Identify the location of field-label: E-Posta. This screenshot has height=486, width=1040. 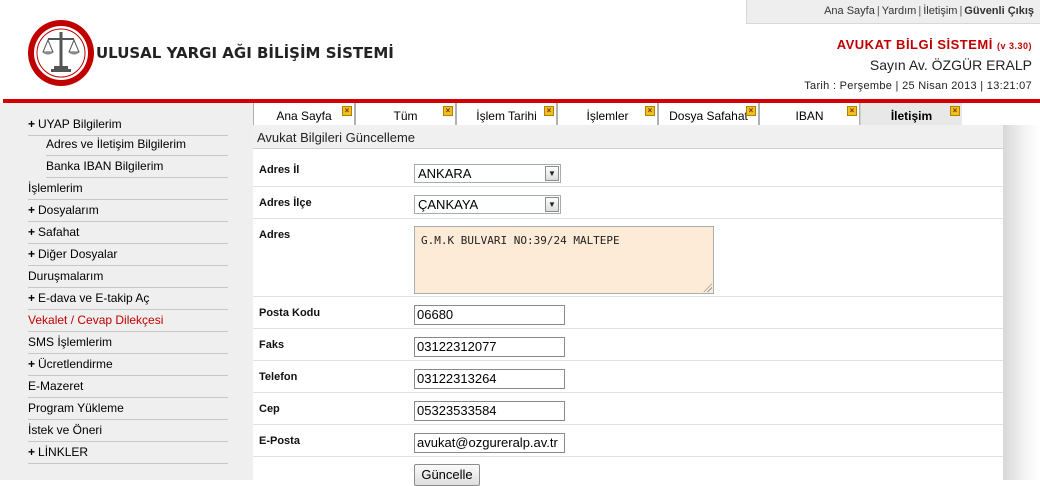
(279, 441).